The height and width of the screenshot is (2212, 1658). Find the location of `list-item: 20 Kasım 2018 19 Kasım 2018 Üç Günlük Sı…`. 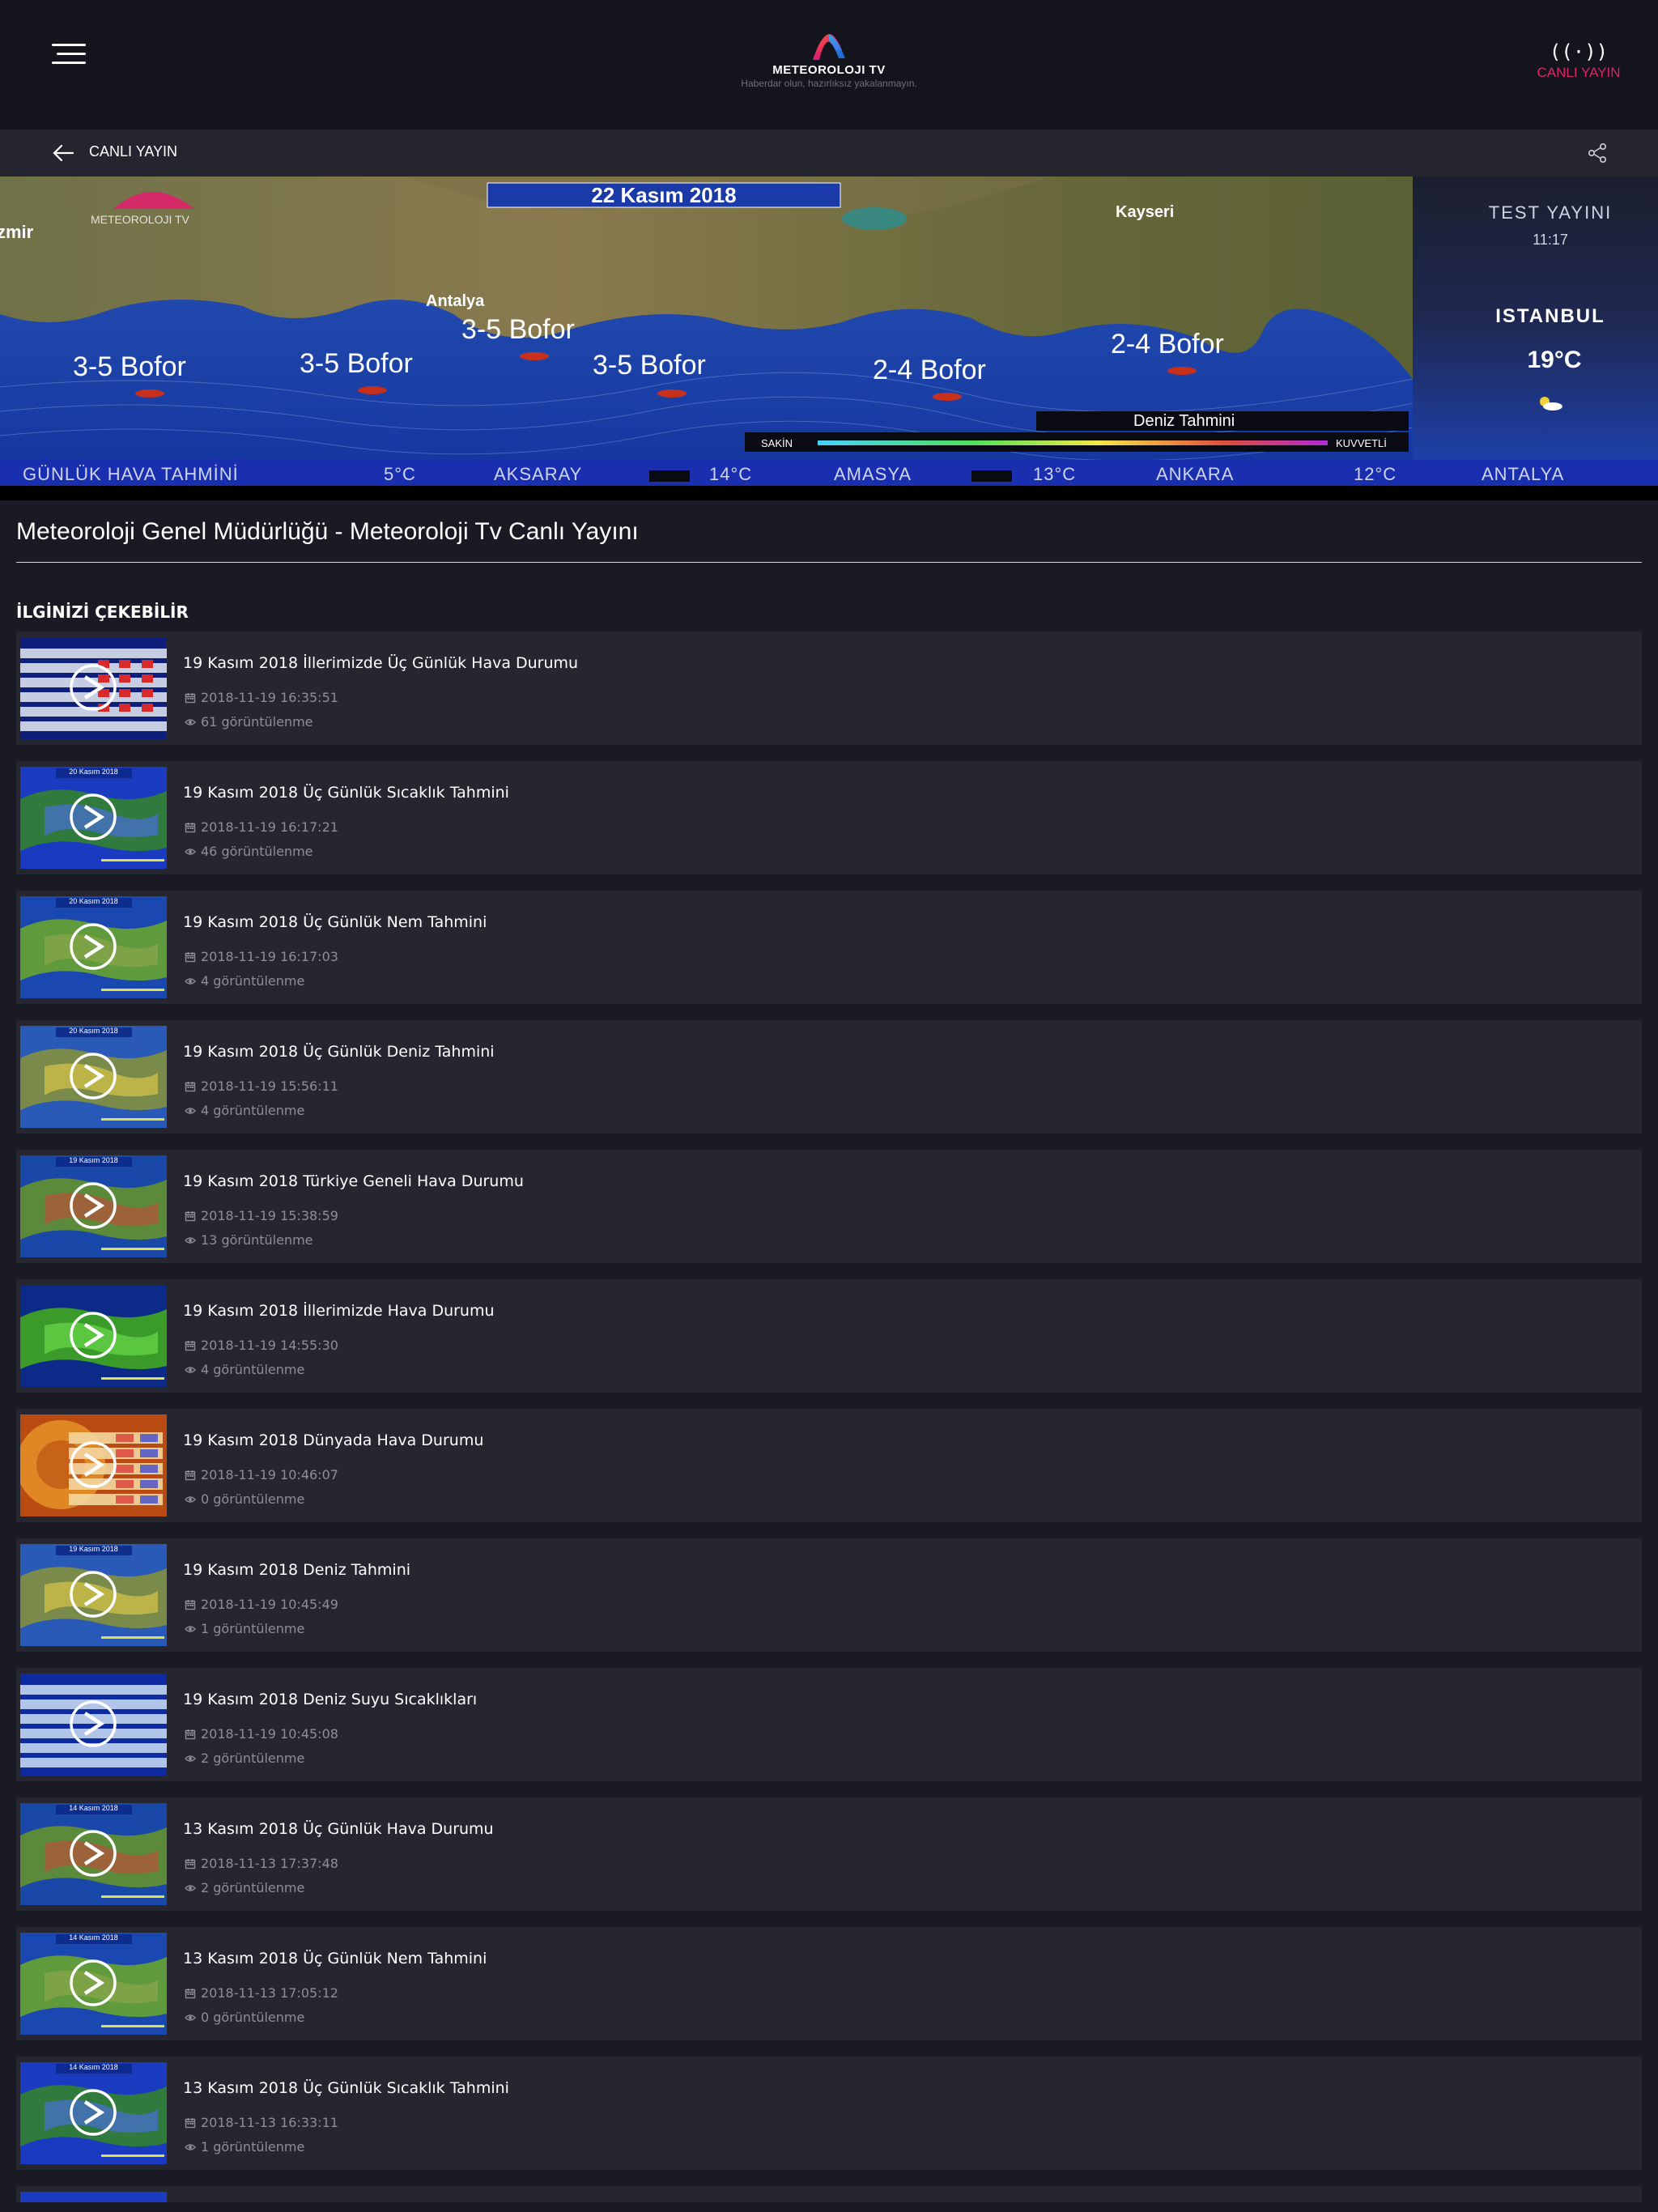

list-item: 20 Kasım 2018 19 Kasım 2018 Üç Günlük Sı… is located at coordinates (829, 818).